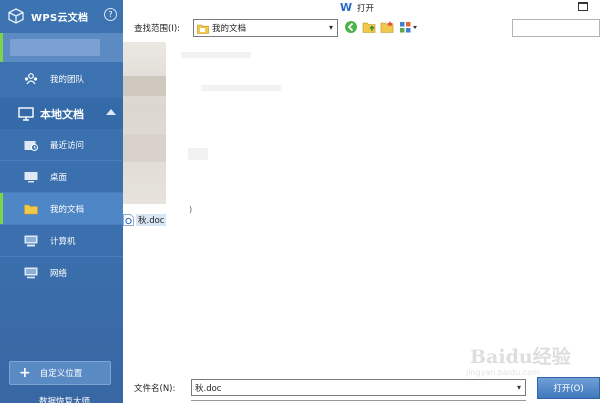  Describe the element at coordinates (59, 177) in the screenshot. I see `sidebar-item-label: 桌面` at that location.